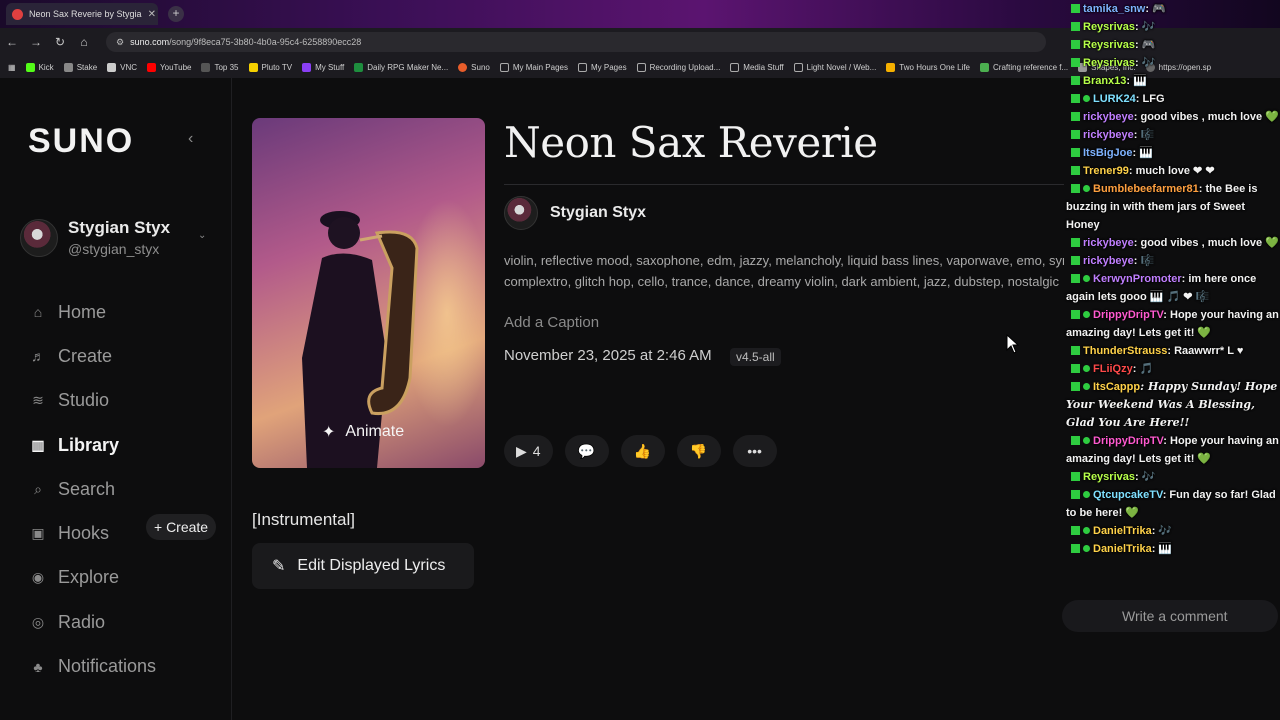 The image size is (1280, 720). I want to click on chat-username: Branx13, so click(1104, 81).